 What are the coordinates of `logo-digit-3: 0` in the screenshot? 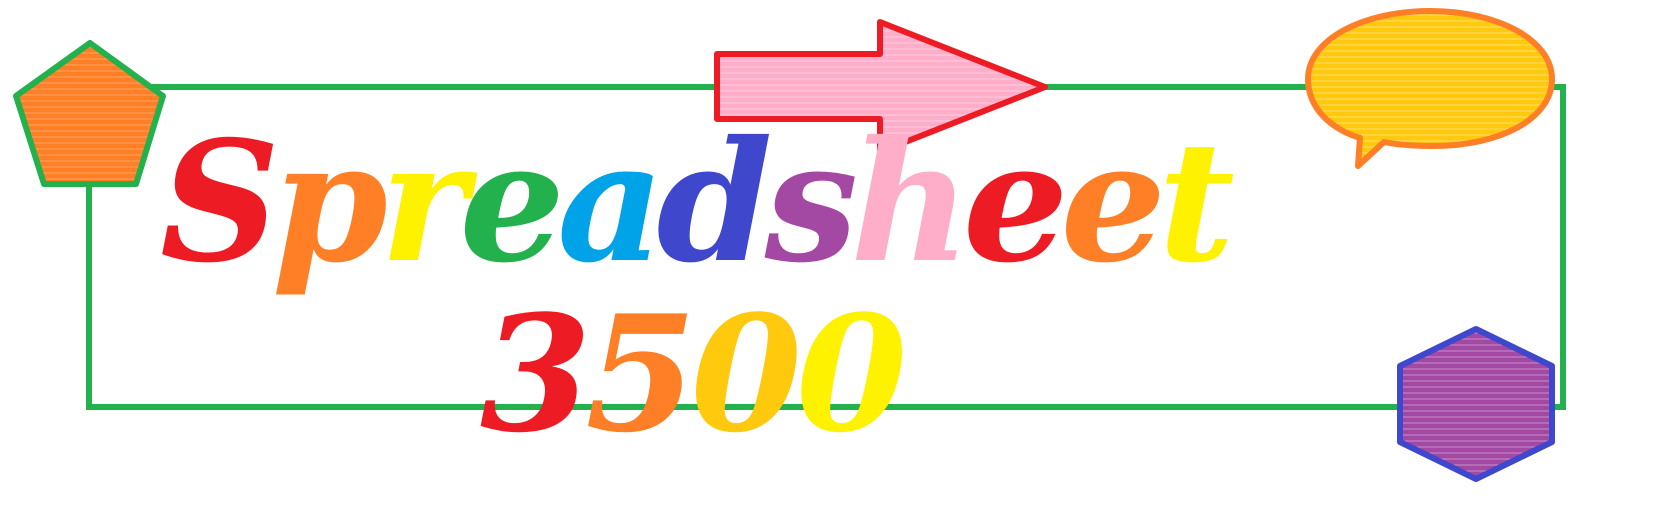 It's located at (851, 374).